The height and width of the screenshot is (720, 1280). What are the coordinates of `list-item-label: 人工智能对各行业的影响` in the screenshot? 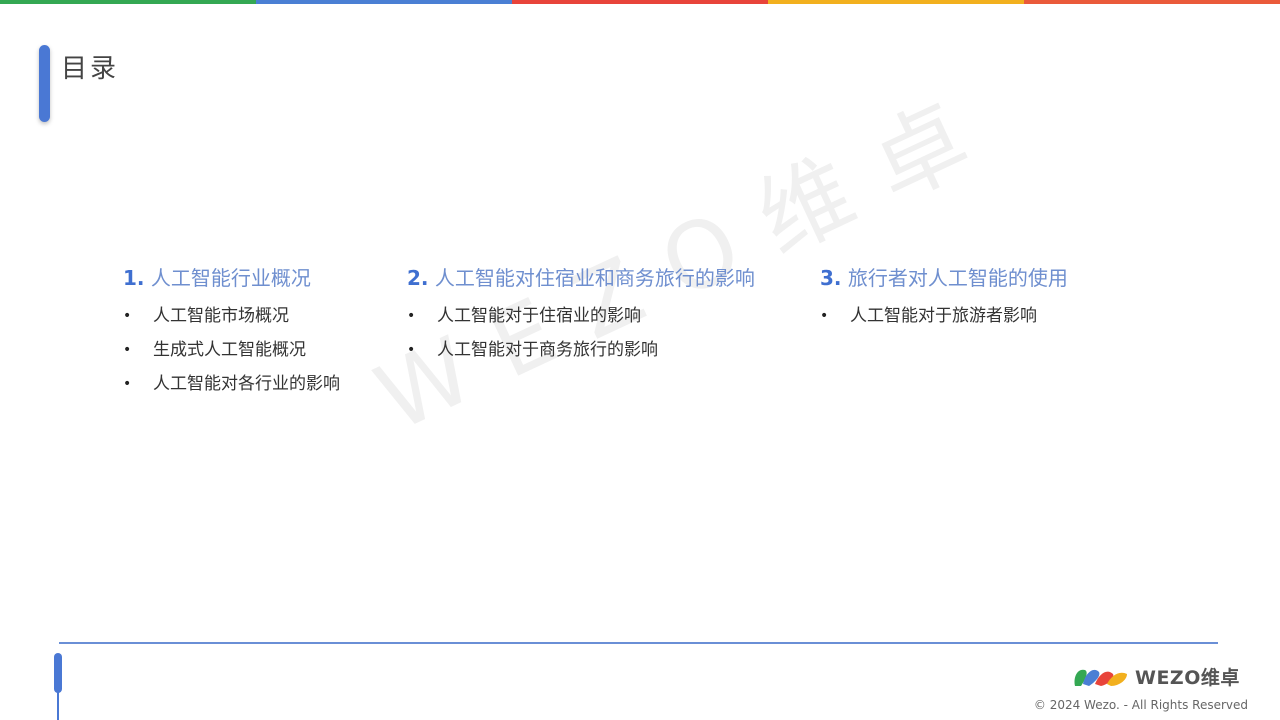 It's located at (246, 384).